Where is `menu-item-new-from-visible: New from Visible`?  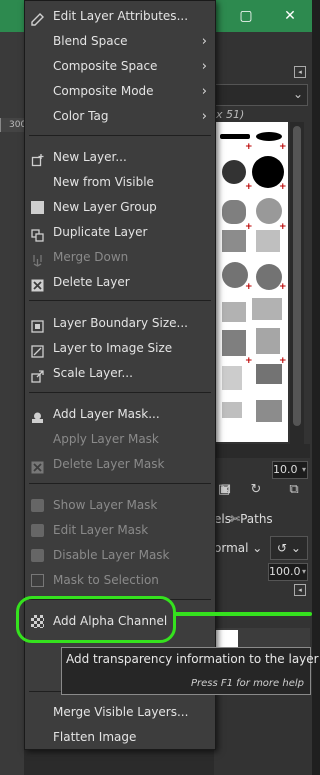
menu-item-new-from-visible: New from Visible is located at coordinates (120, 182).